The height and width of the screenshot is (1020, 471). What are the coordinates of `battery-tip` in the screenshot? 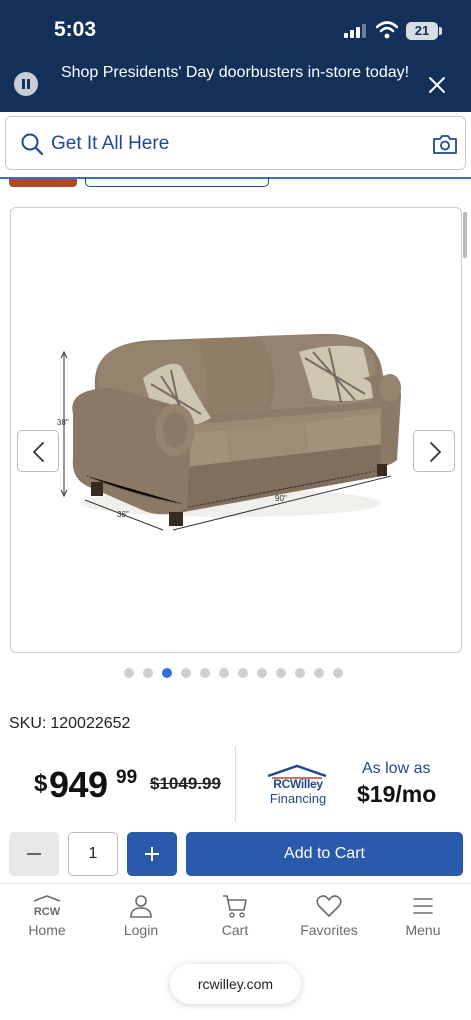 It's located at (440, 31).